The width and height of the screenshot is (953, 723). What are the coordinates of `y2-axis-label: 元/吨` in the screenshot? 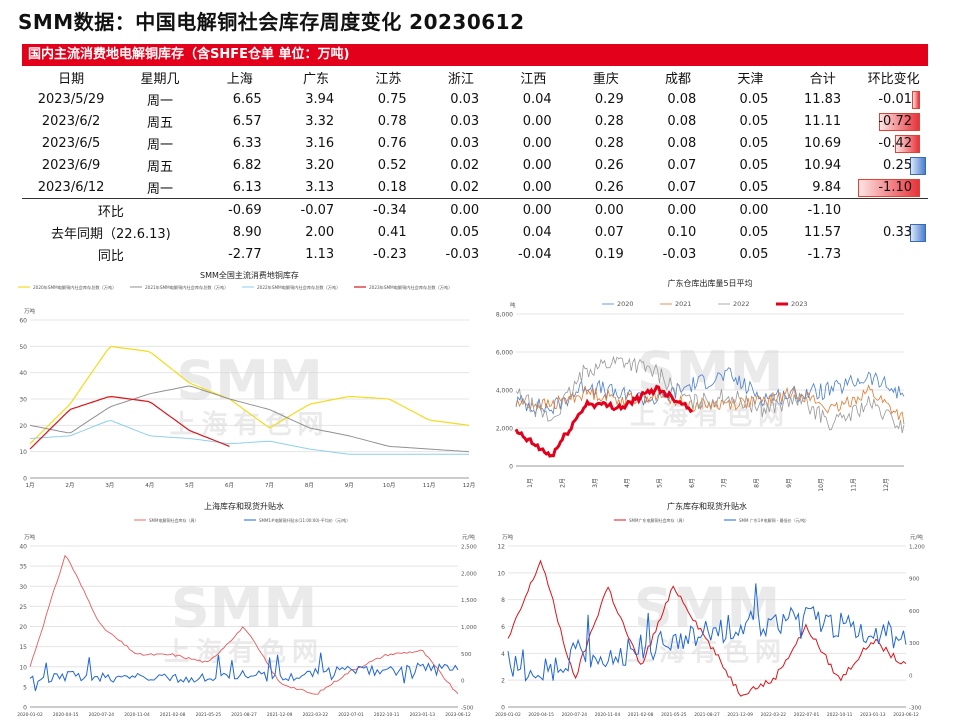 It's located at (916, 537).